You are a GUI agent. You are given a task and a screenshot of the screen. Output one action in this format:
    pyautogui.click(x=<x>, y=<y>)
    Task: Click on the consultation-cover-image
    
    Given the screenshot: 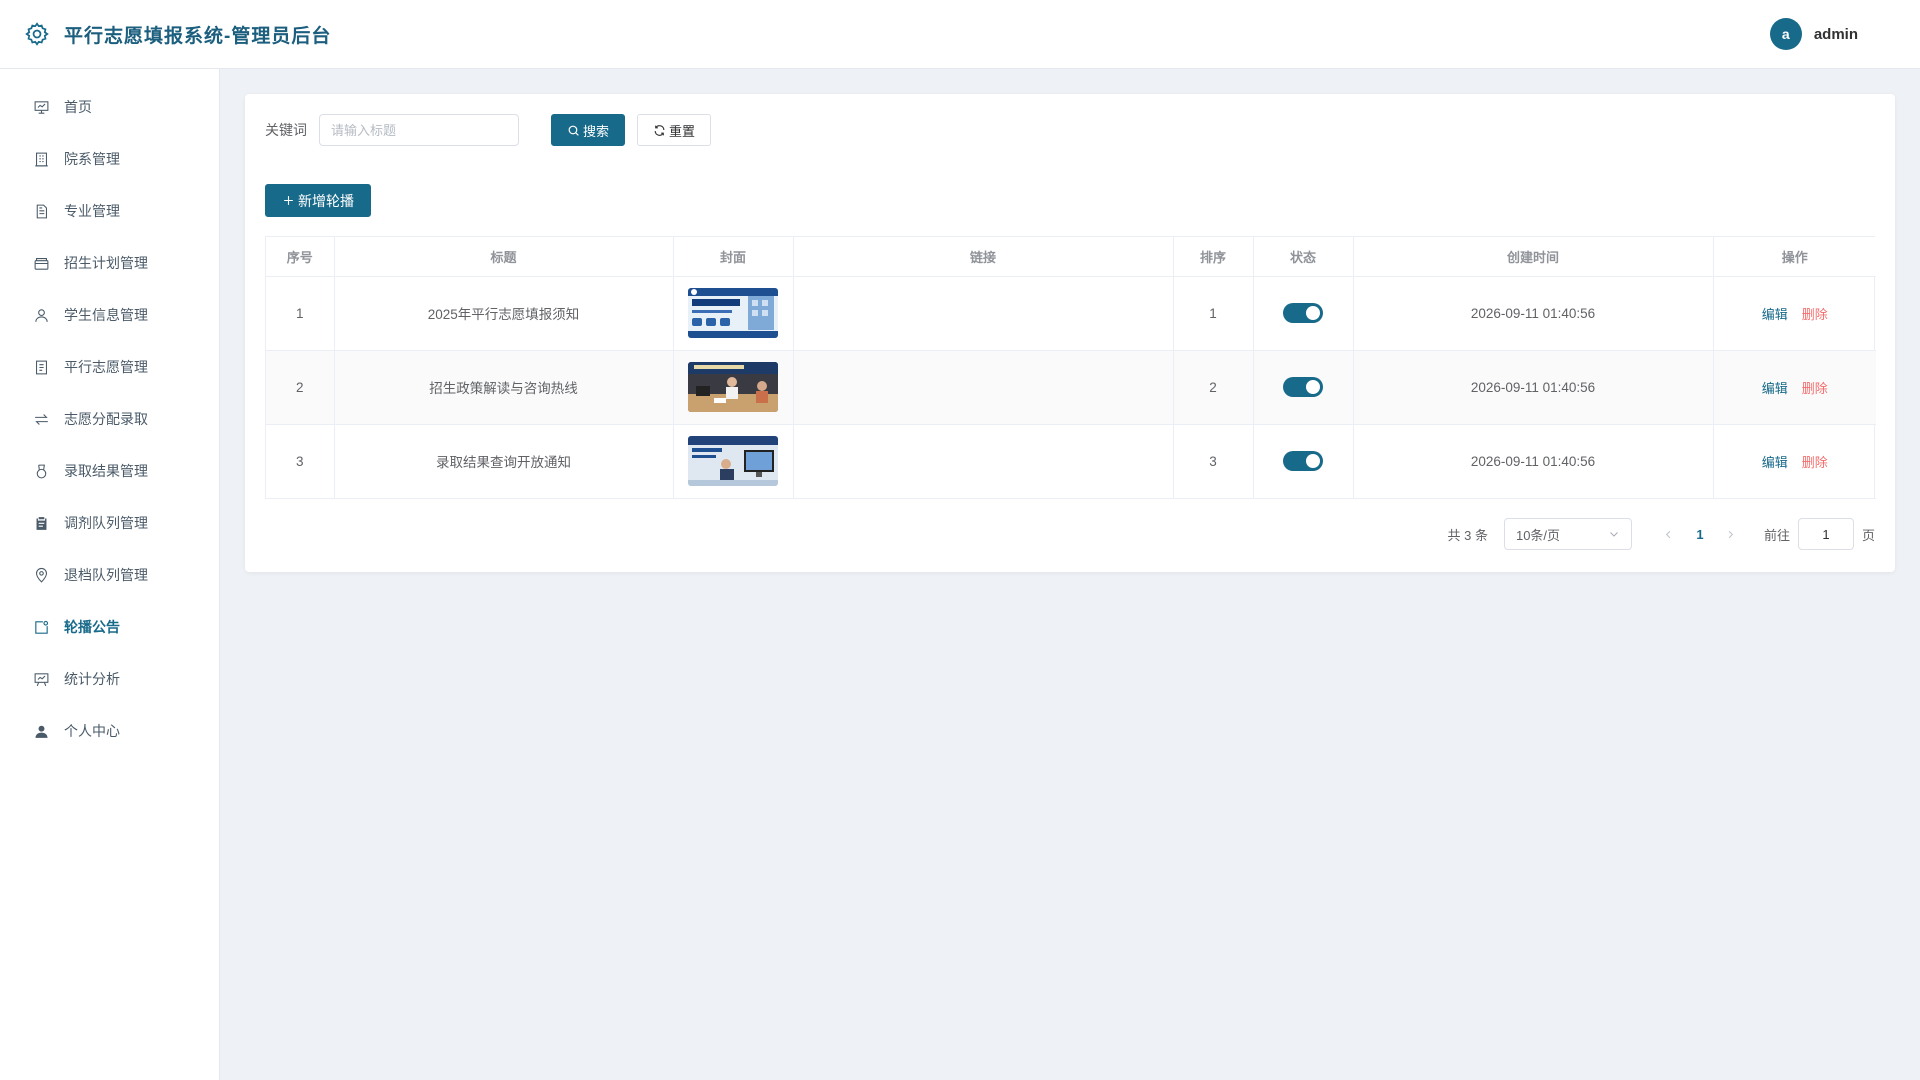 What is the action you would take?
    pyautogui.click(x=733, y=387)
    